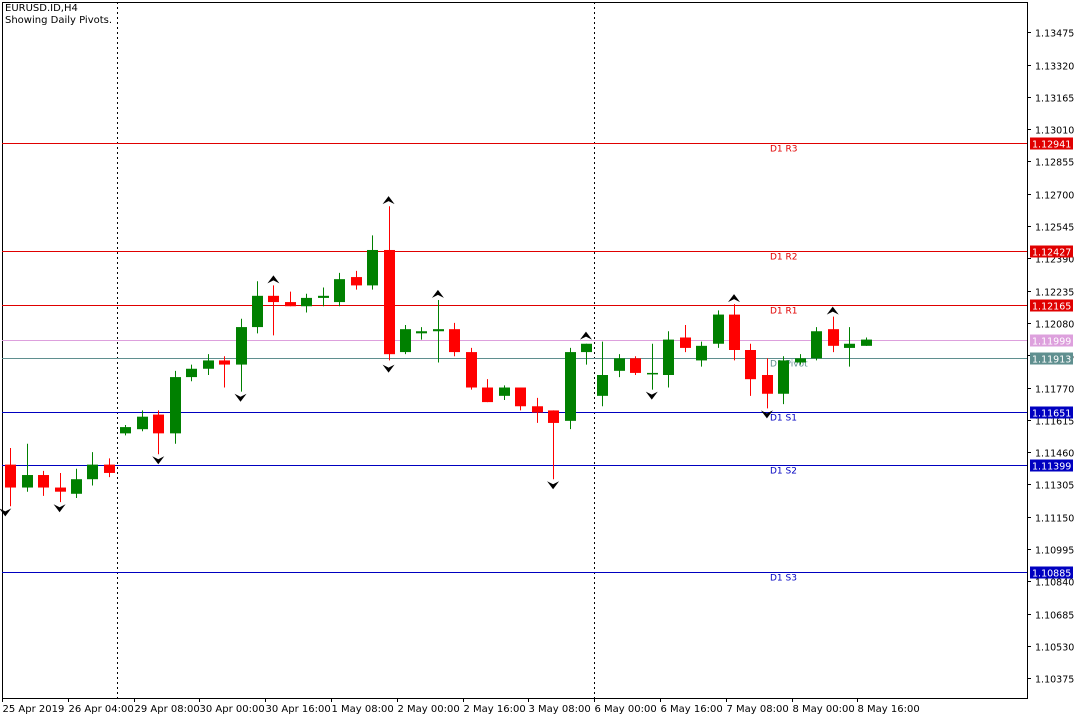 This screenshot has height=720, width=1080. What do you see at coordinates (692, 709) in the screenshot?
I see `x-tick-label: 6 May 16:00` at bounding box center [692, 709].